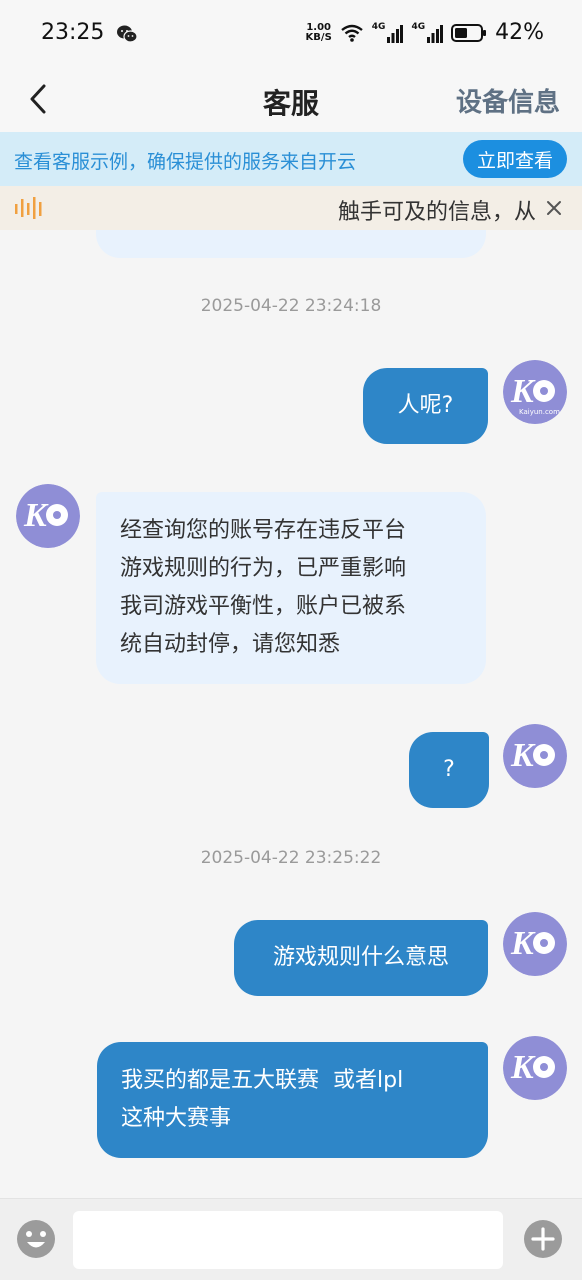 The width and height of the screenshot is (582, 1280). Describe the element at coordinates (449, 770) in the screenshot. I see `message-bubble-user: ?` at that location.